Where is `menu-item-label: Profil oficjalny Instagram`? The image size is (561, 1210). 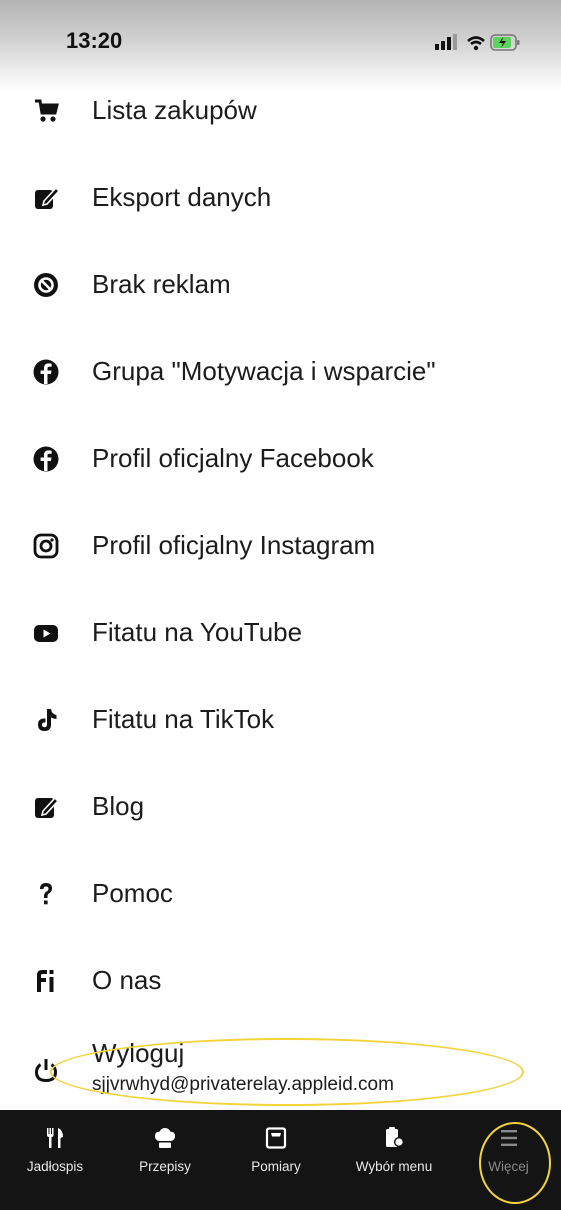
menu-item-label: Profil oficjalny Instagram is located at coordinates (234, 545).